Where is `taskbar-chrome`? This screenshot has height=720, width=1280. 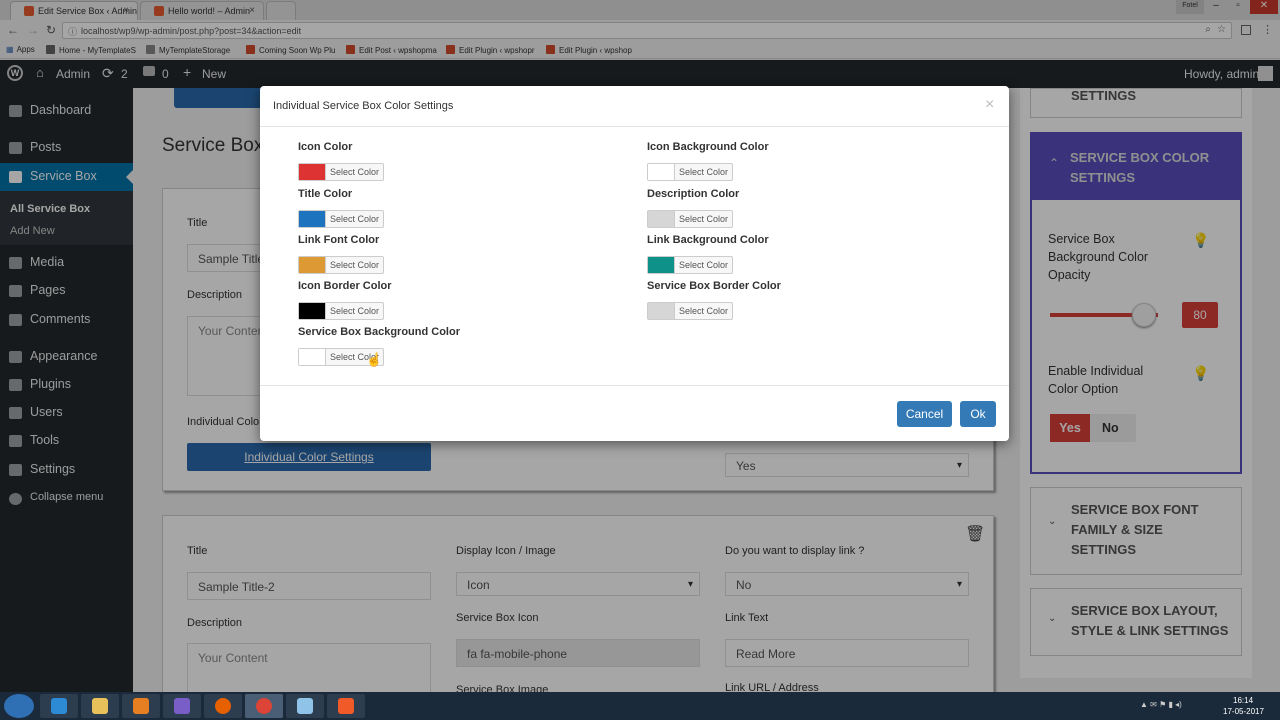
taskbar-chrome is located at coordinates (264, 706).